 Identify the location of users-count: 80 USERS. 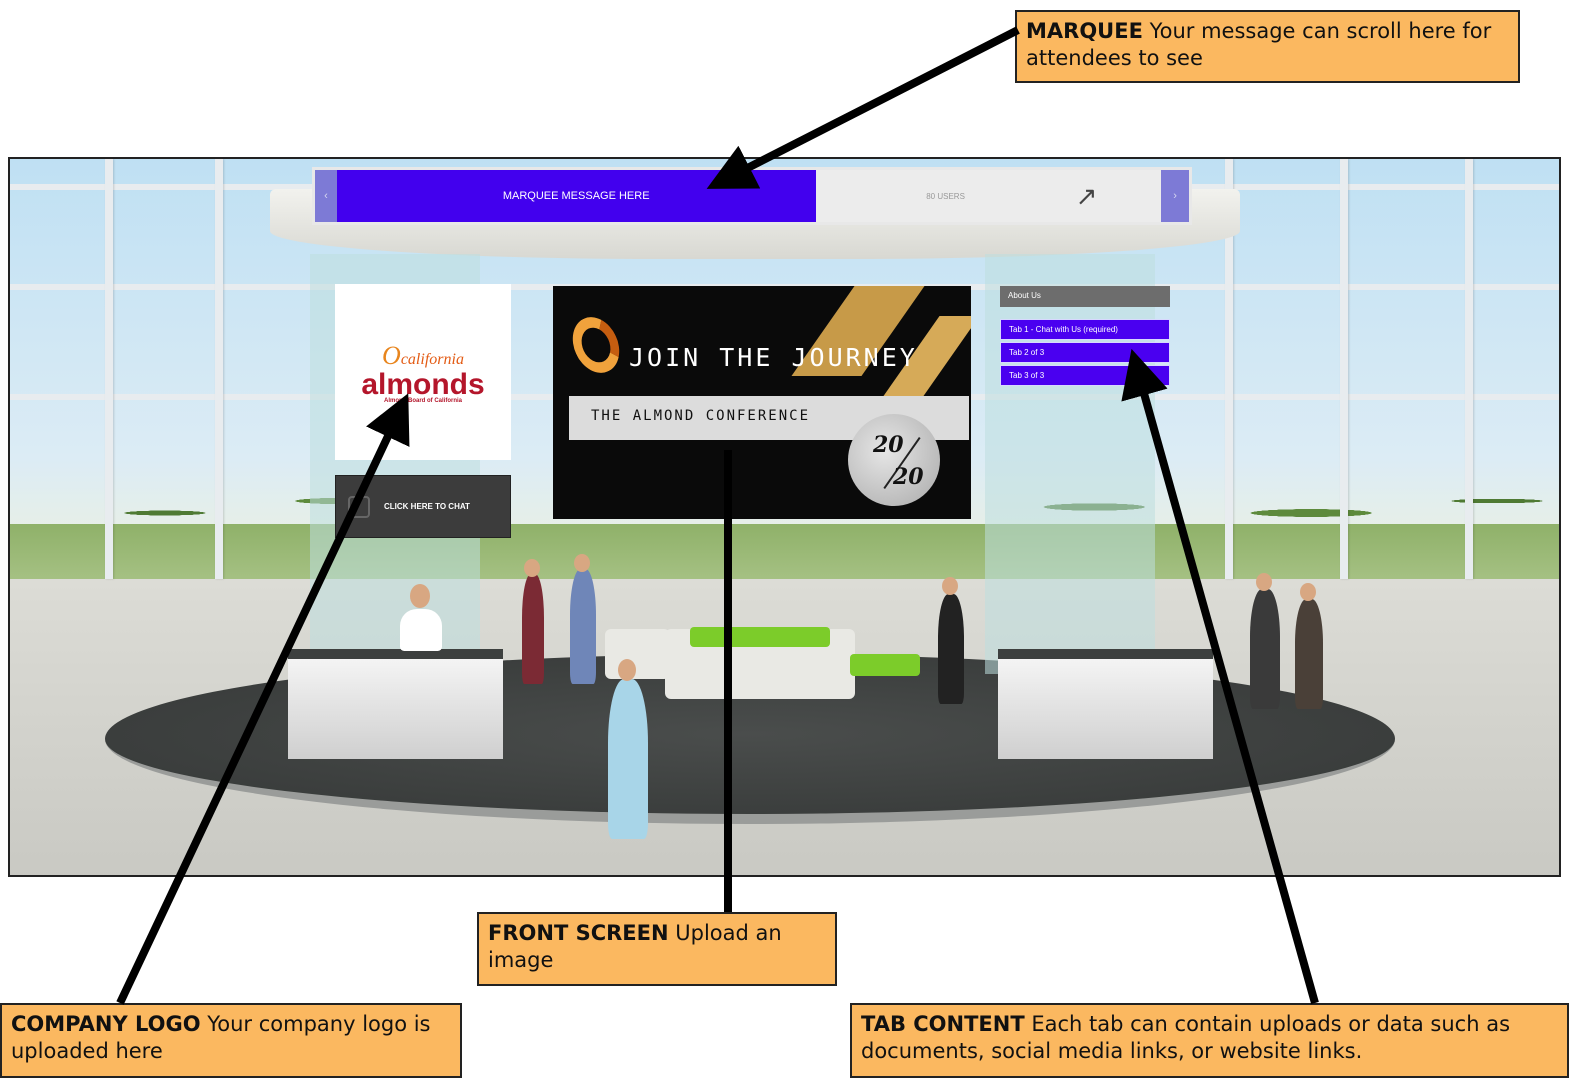
(945, 196).